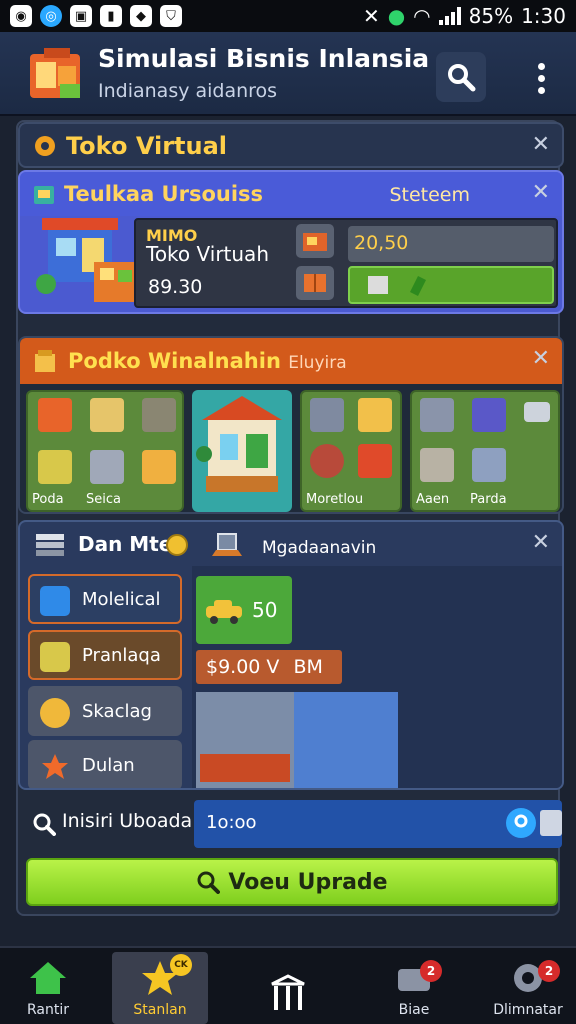 This screenshot has width=576, height=1024. Describe the element at coordinates (207, 361) in the screenshot. I see `products-card-title: Podko Winalnahin Eluyira` at that location.